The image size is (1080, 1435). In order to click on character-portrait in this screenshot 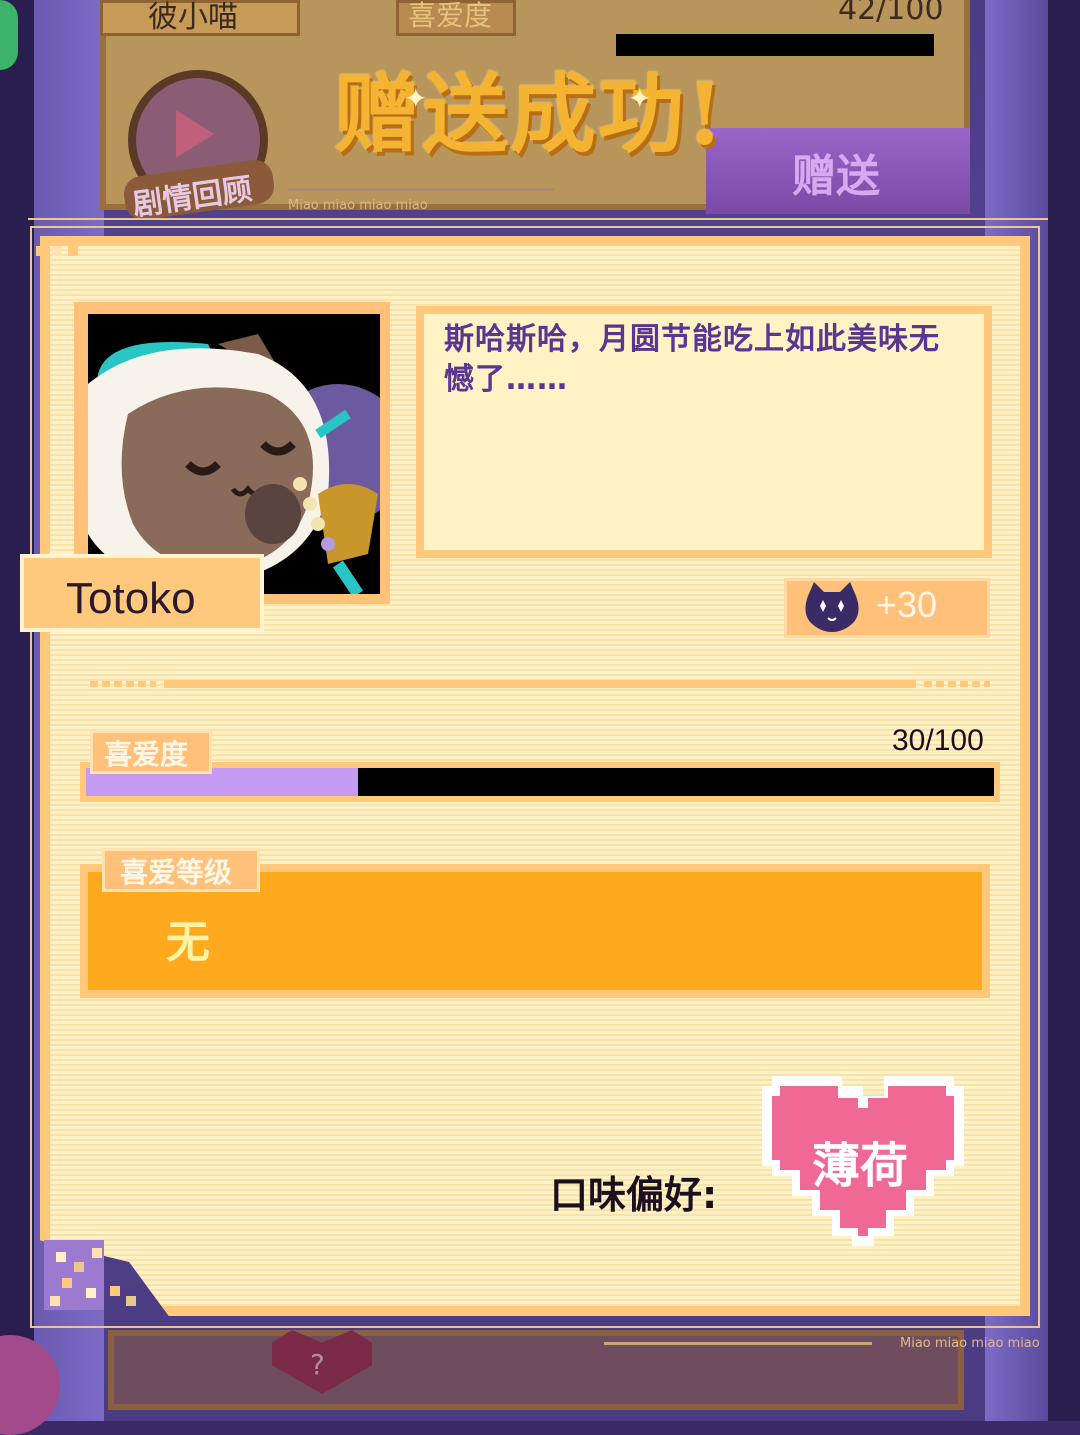, I will do `click(234, 454)`.